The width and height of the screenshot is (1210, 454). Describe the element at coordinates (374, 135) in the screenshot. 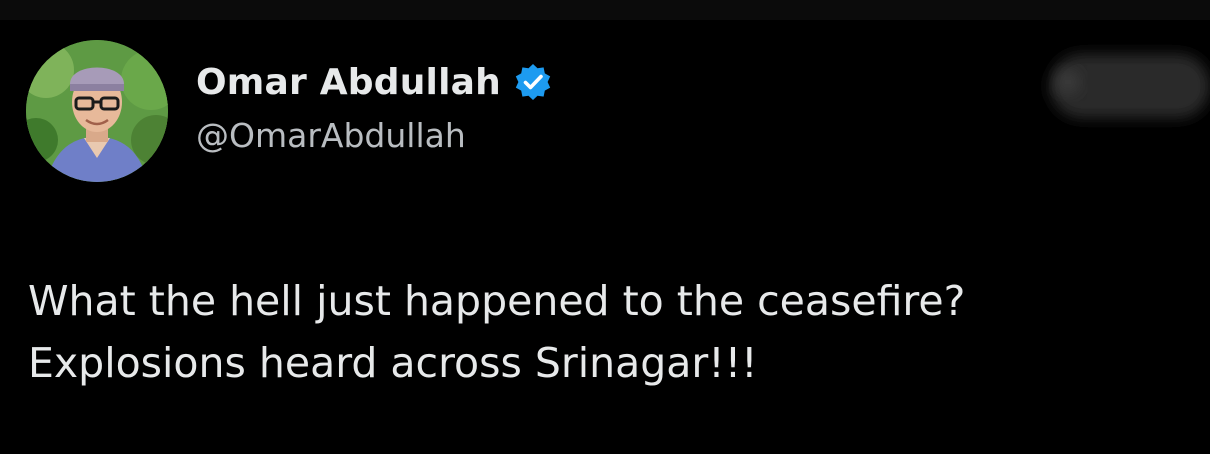

I see `user-handle: @OmarAbdullah` at that location.